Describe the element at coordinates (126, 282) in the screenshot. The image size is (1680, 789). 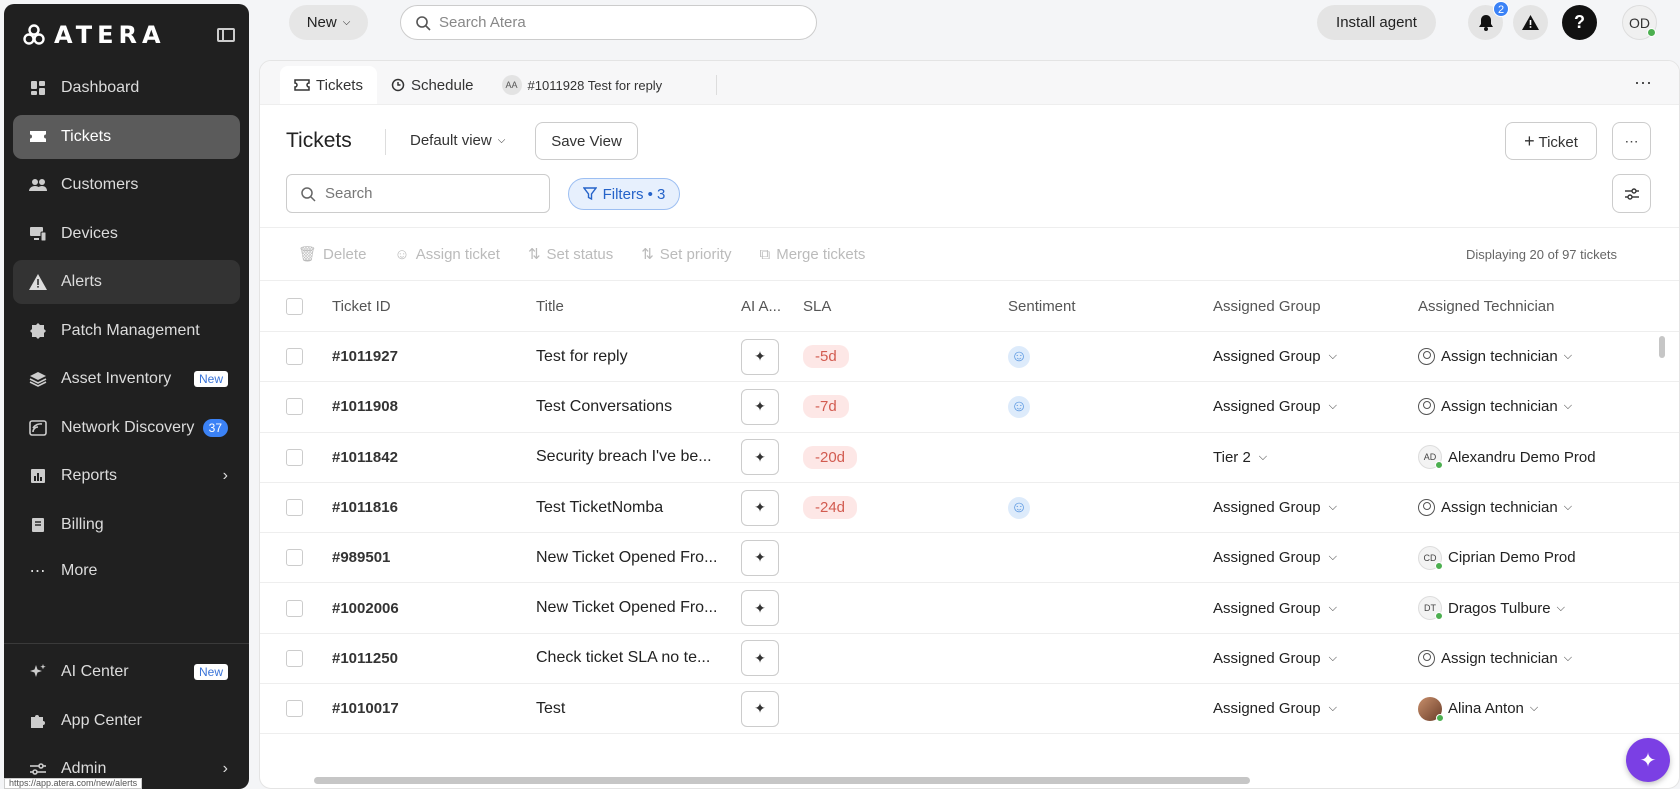
I see `sidebar-item-alerts: Alerts` at that location.